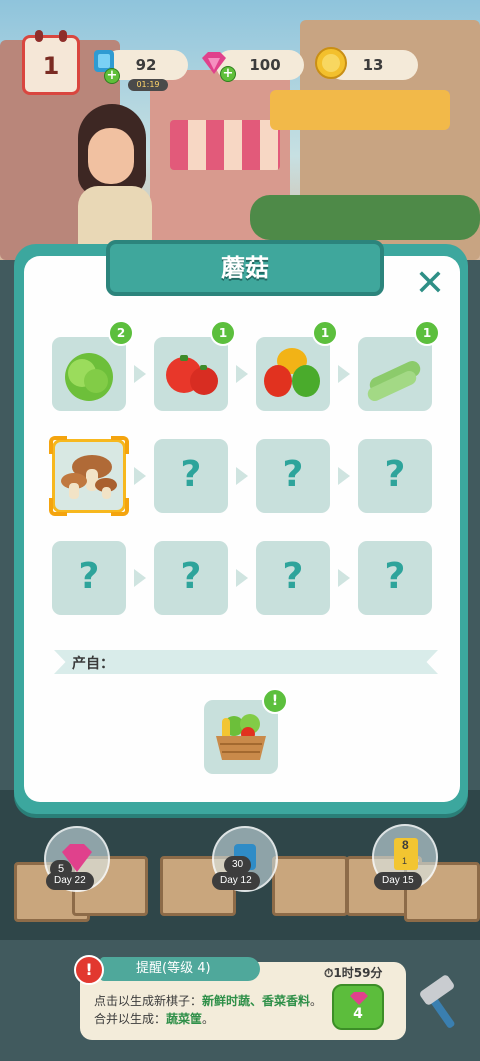  Describe the element at coordinates (275, 701) in the screenshot. I see `info-badge: !` at that location.